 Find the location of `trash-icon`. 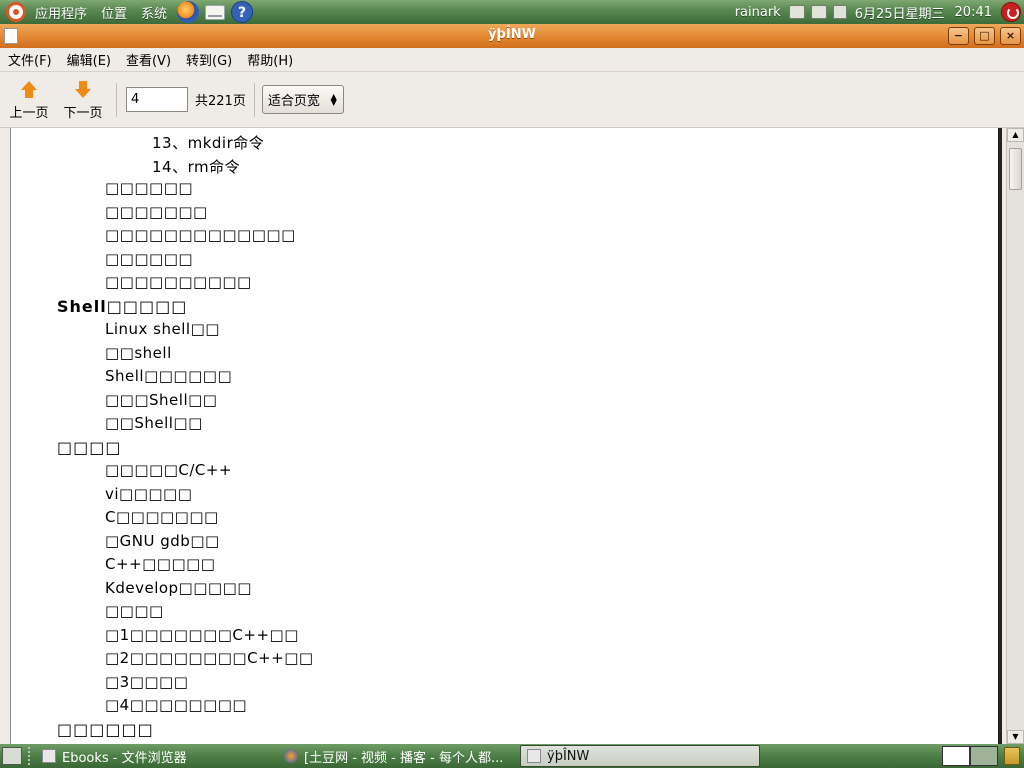

trash-icon is located at coordinates (1012, 756).